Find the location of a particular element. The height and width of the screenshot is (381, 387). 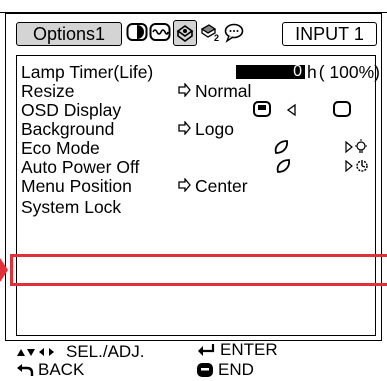

options1-icon is located at coordinates (185, 33).